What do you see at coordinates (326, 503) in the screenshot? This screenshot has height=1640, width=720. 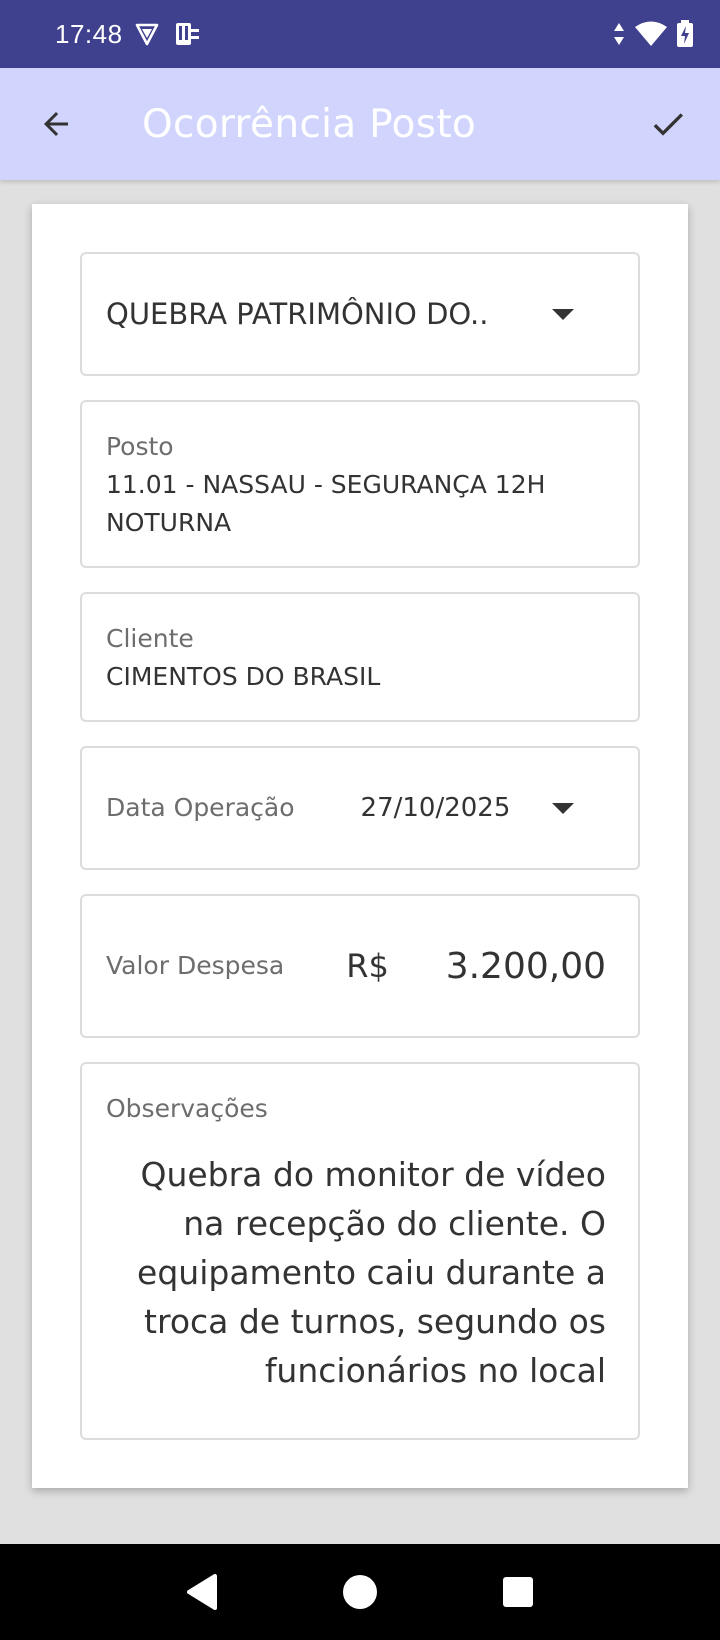 I see `posto-value: 11.01 - NASSAU - SEGURANÇA 12H NOTURNA` at bounding box center [326, 503].